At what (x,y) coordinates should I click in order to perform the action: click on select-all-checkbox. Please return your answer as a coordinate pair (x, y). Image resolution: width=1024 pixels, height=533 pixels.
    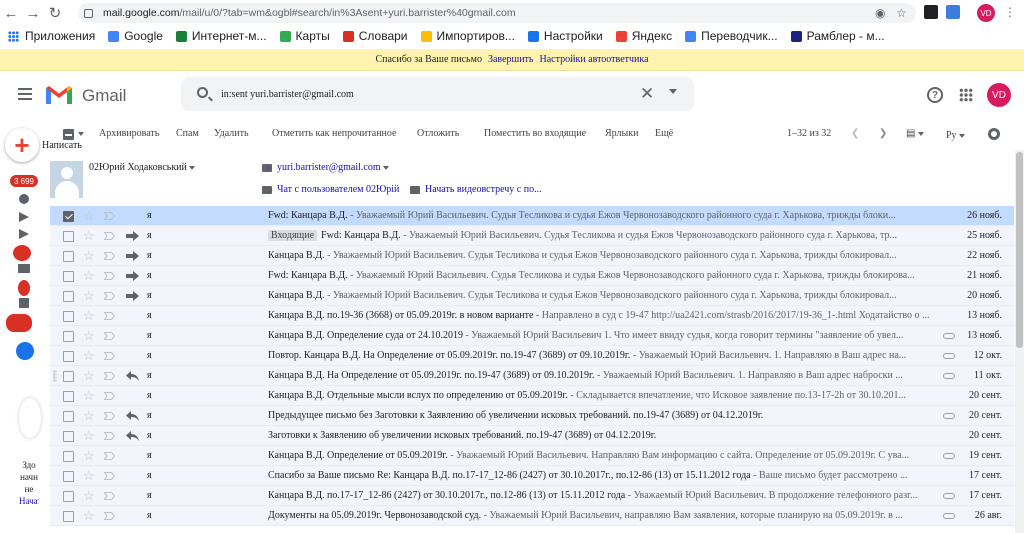
    Looking at the image, I should click on (68, 134).